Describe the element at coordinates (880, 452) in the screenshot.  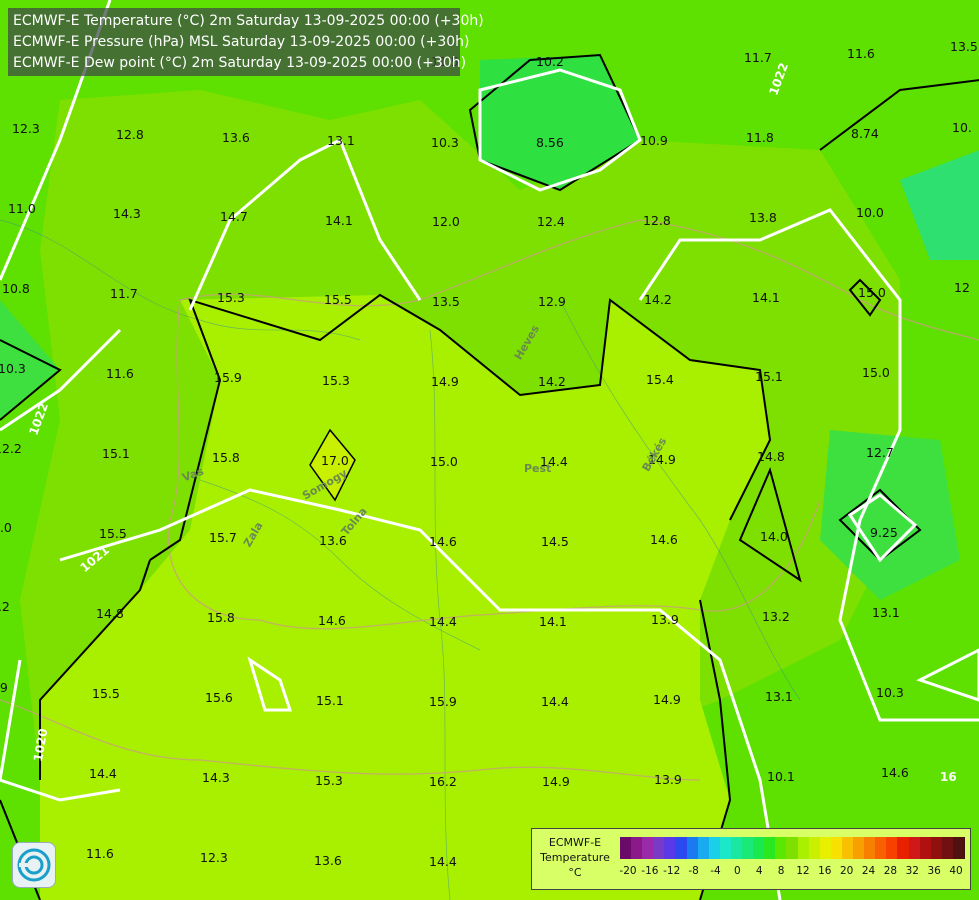
I see `temperature-label: 12.7` at that location.